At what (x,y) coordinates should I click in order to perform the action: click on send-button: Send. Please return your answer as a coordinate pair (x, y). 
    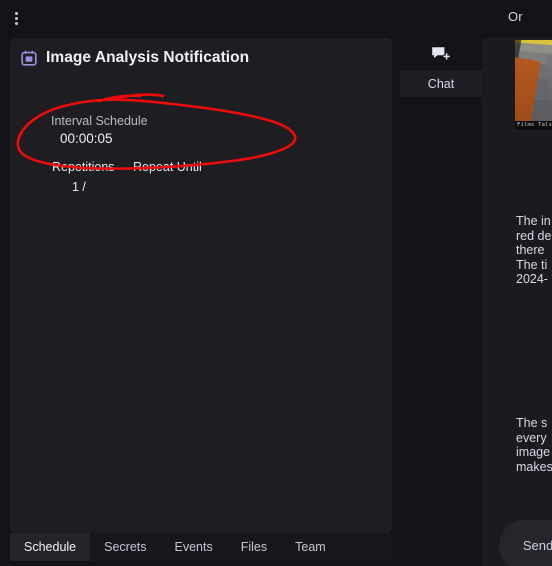
    Looking at the image, I should click on (525, 543).